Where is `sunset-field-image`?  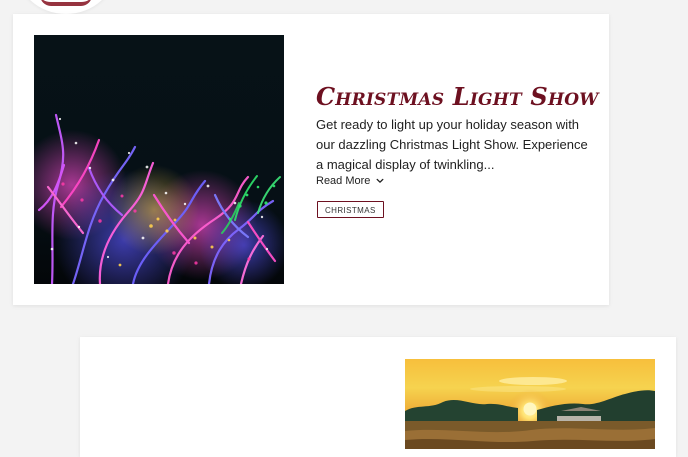 sunset-field-image is located at coordinates (530, 404).